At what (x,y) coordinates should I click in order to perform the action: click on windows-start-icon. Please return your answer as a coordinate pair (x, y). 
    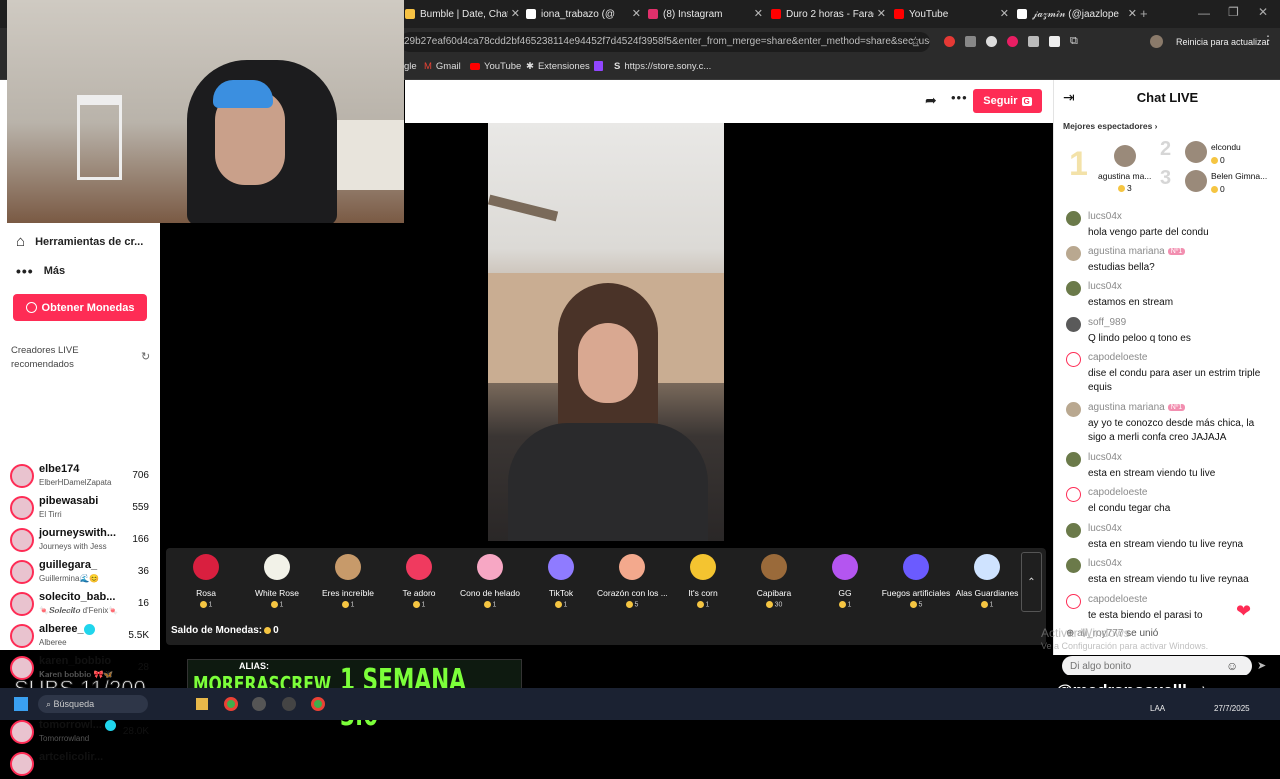
    Looking at the image, I should click on (21, 704).